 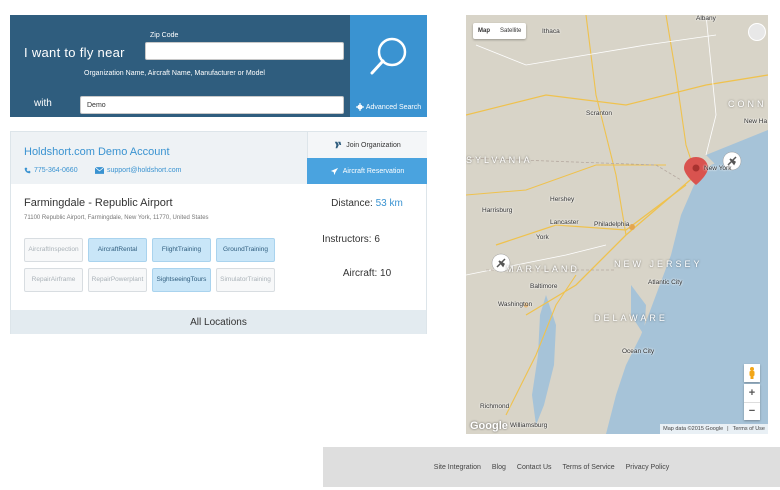 I want to click on state-label-new-jersey: NEW JERSEY, so click(x=658, y=264).